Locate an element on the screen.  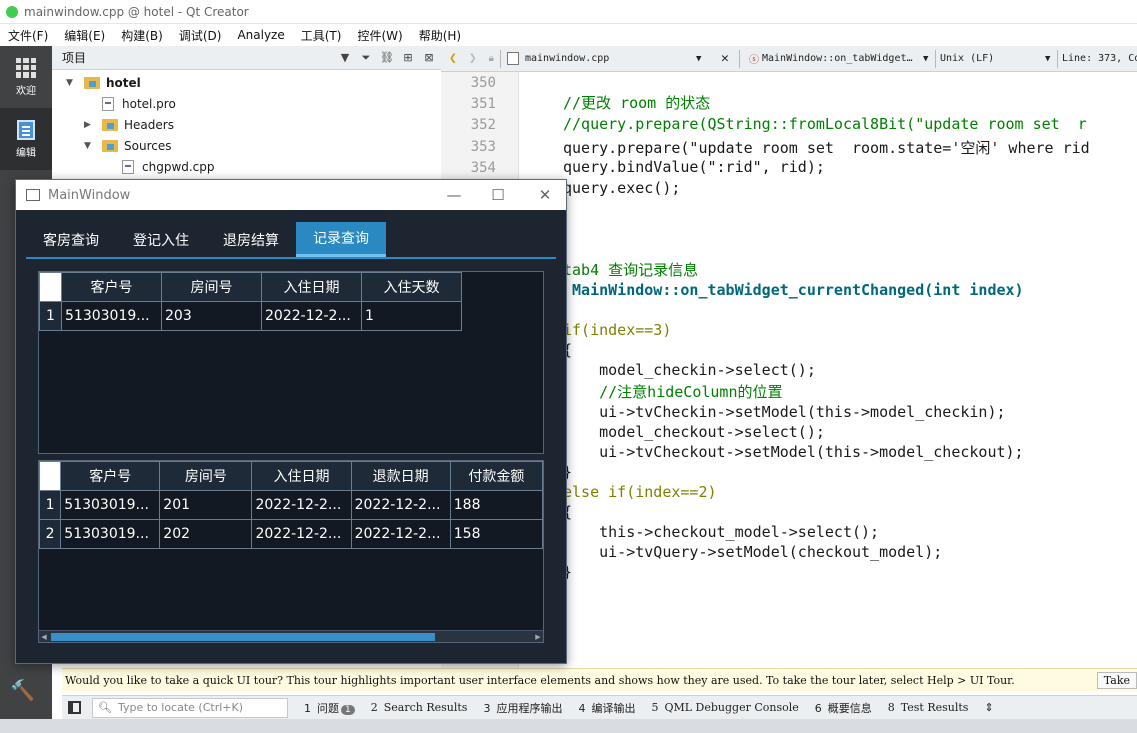
menu-debug: 调试(D) is located at coordinates (200, 35).